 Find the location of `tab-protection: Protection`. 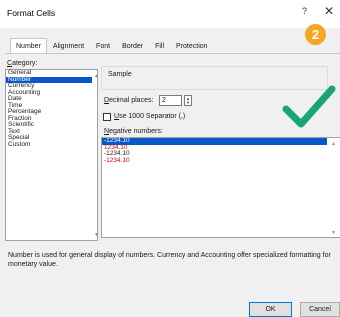

tab-protection: Protection is located at coordinates (192, 46).